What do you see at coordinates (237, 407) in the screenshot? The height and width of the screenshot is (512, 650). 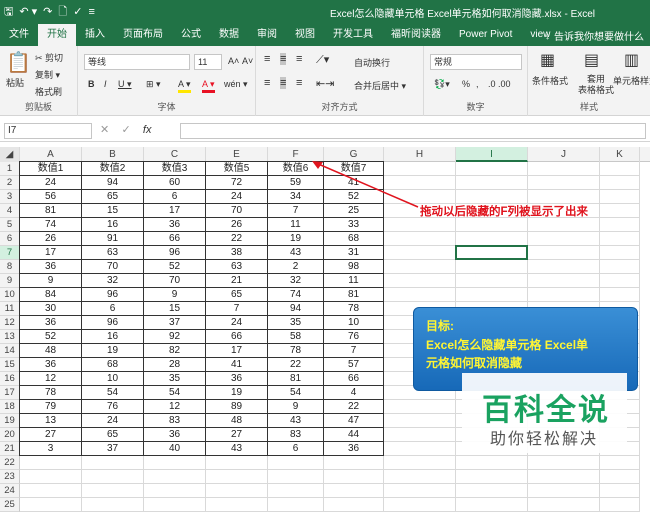 I see `table-cell: 89` at bounding box center [237, 407].